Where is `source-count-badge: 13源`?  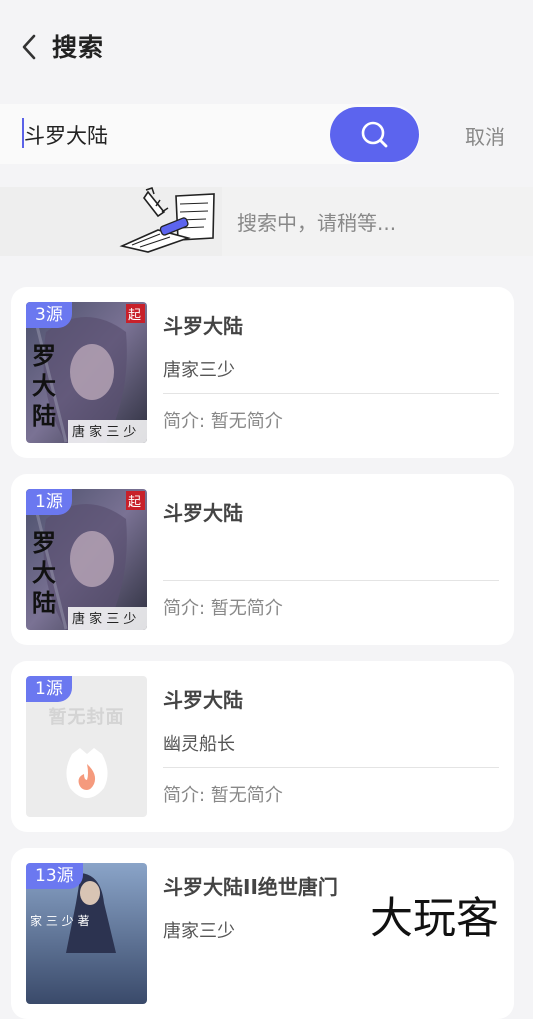
source-count-badge: 13源 is located at coordinates (54, 876).